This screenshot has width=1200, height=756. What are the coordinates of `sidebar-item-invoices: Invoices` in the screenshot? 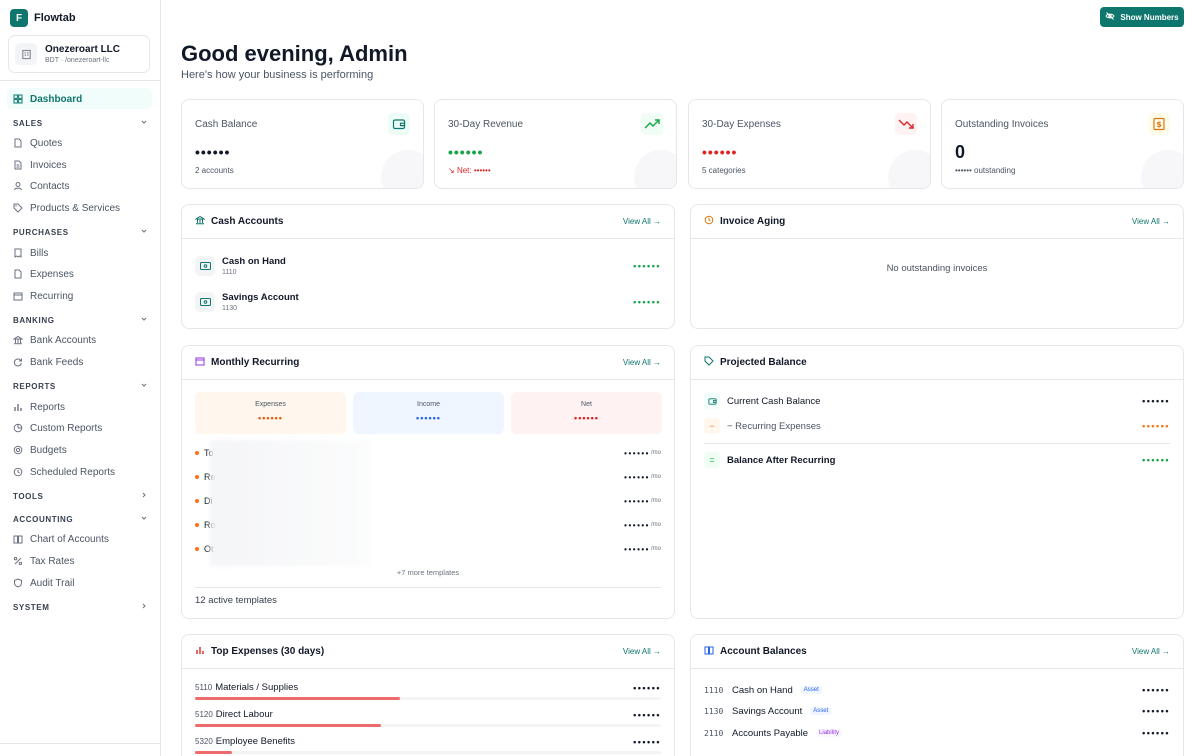 It's located at (40, 165).